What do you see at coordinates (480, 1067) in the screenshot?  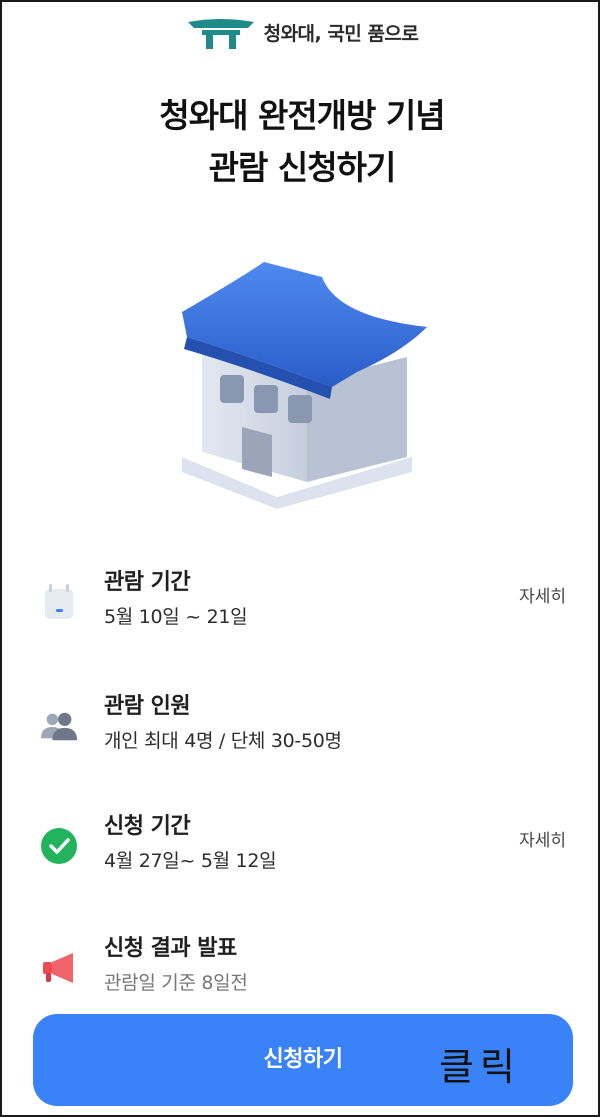 I see `click-annotation: 클릭` at bounding box center [480, 1067].